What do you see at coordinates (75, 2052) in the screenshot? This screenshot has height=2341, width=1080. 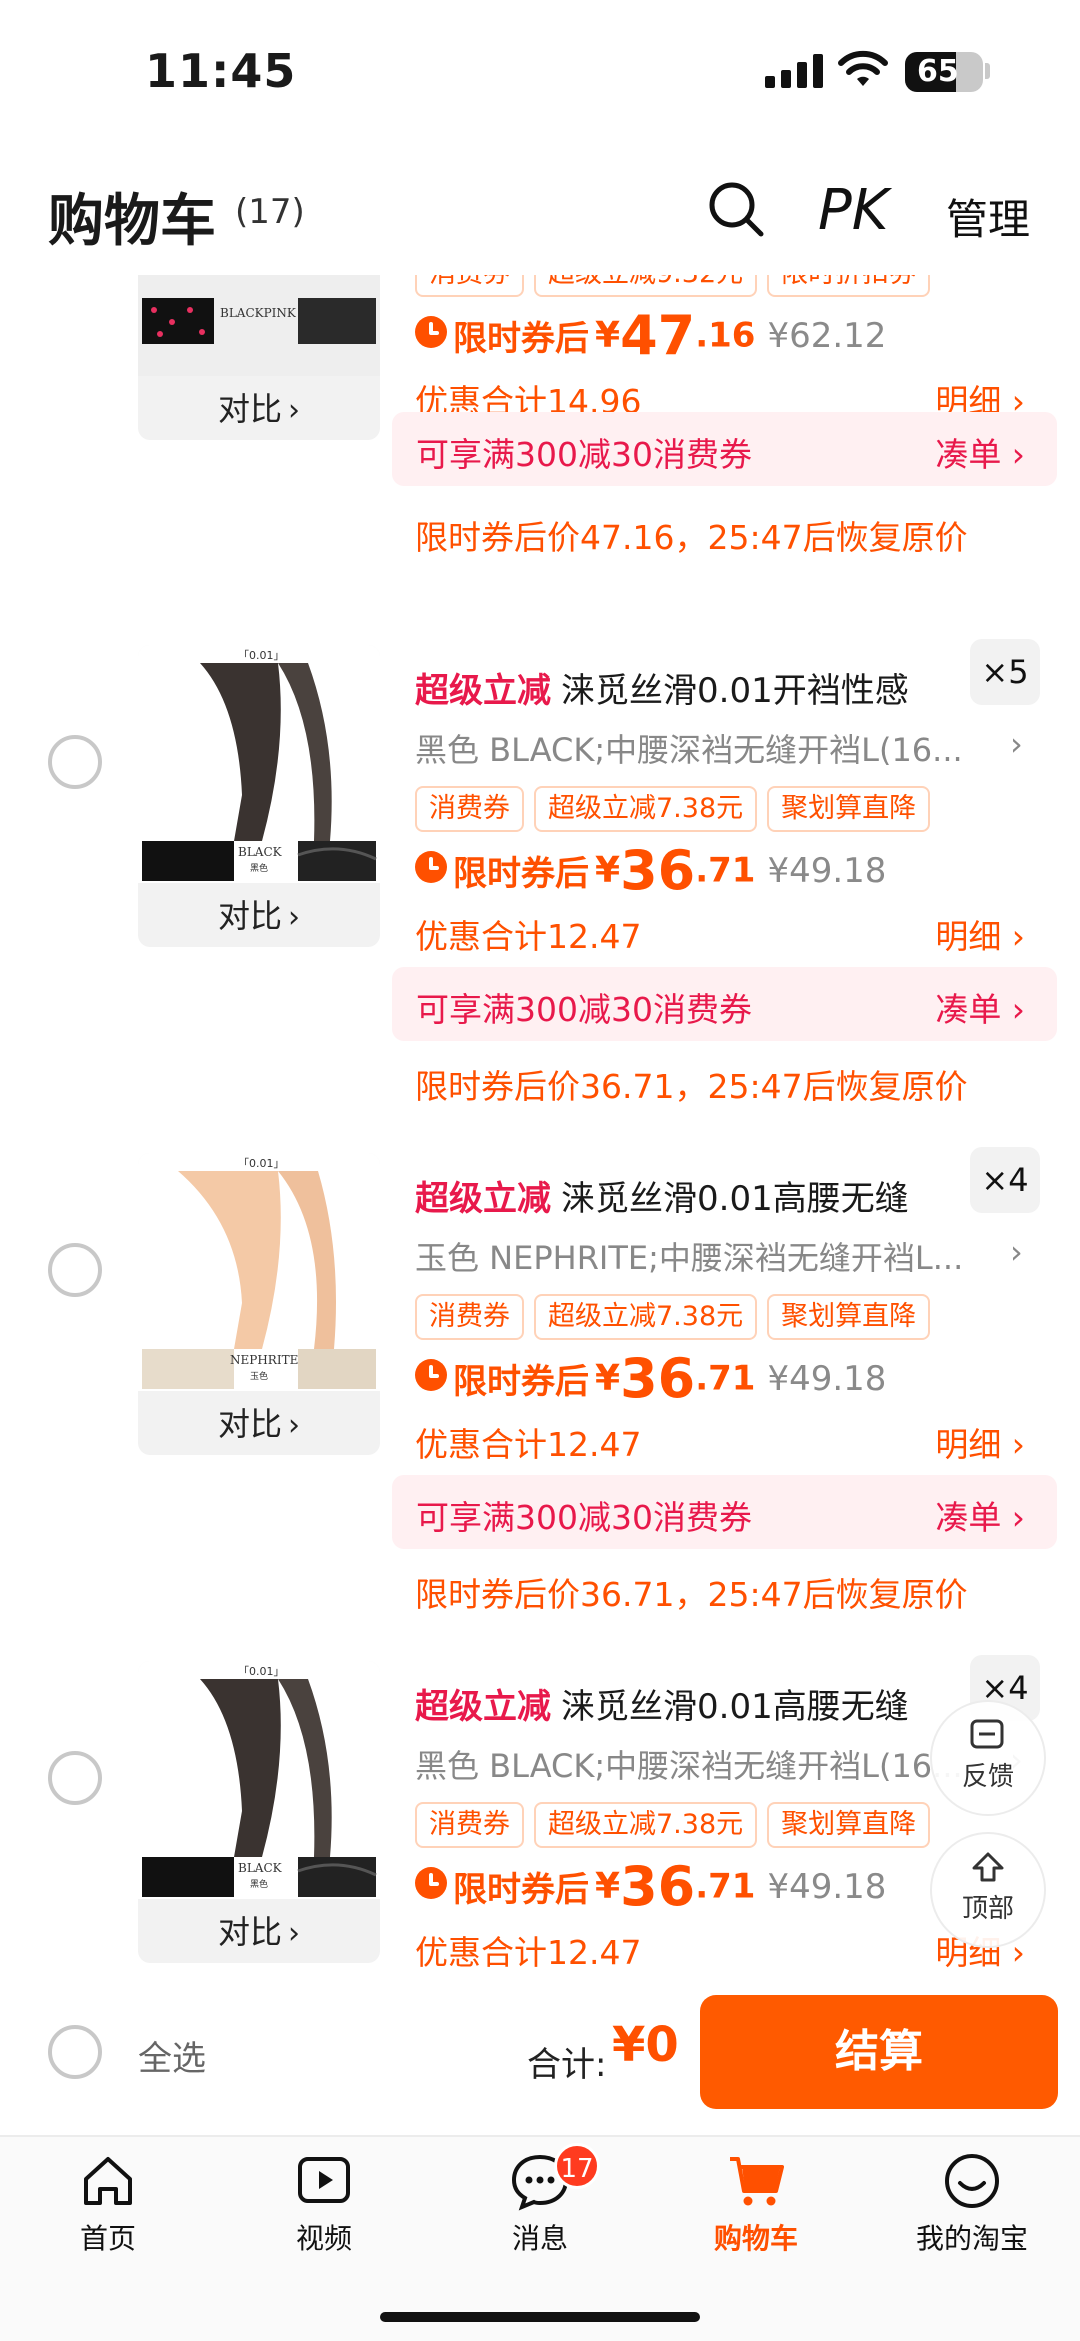 I see `select-all-checkbox` at bounding box center [75, 2052].